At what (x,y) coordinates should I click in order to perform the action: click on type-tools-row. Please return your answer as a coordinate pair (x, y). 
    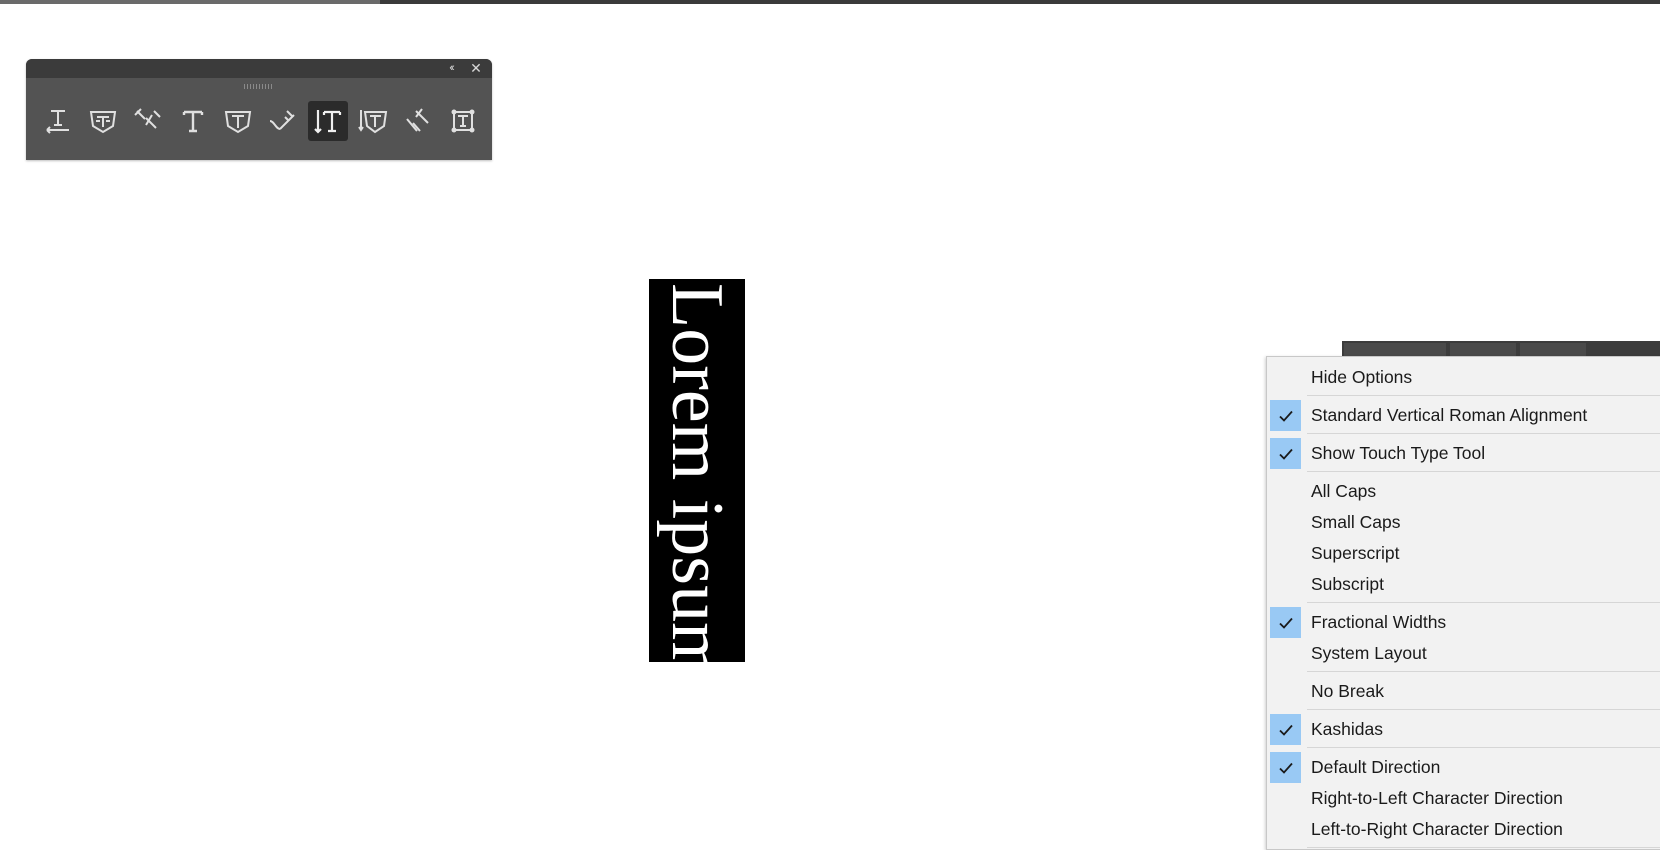
    Looking at the image, I should click on (263, 121).